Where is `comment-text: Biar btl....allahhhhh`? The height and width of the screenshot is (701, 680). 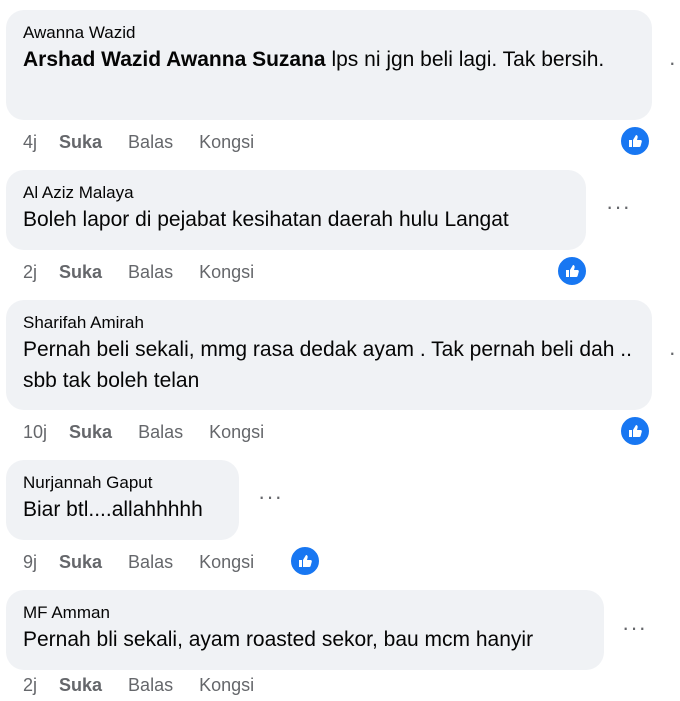 comment-text: Biar btl....allahhhhh is located at coordinates (113, 509).